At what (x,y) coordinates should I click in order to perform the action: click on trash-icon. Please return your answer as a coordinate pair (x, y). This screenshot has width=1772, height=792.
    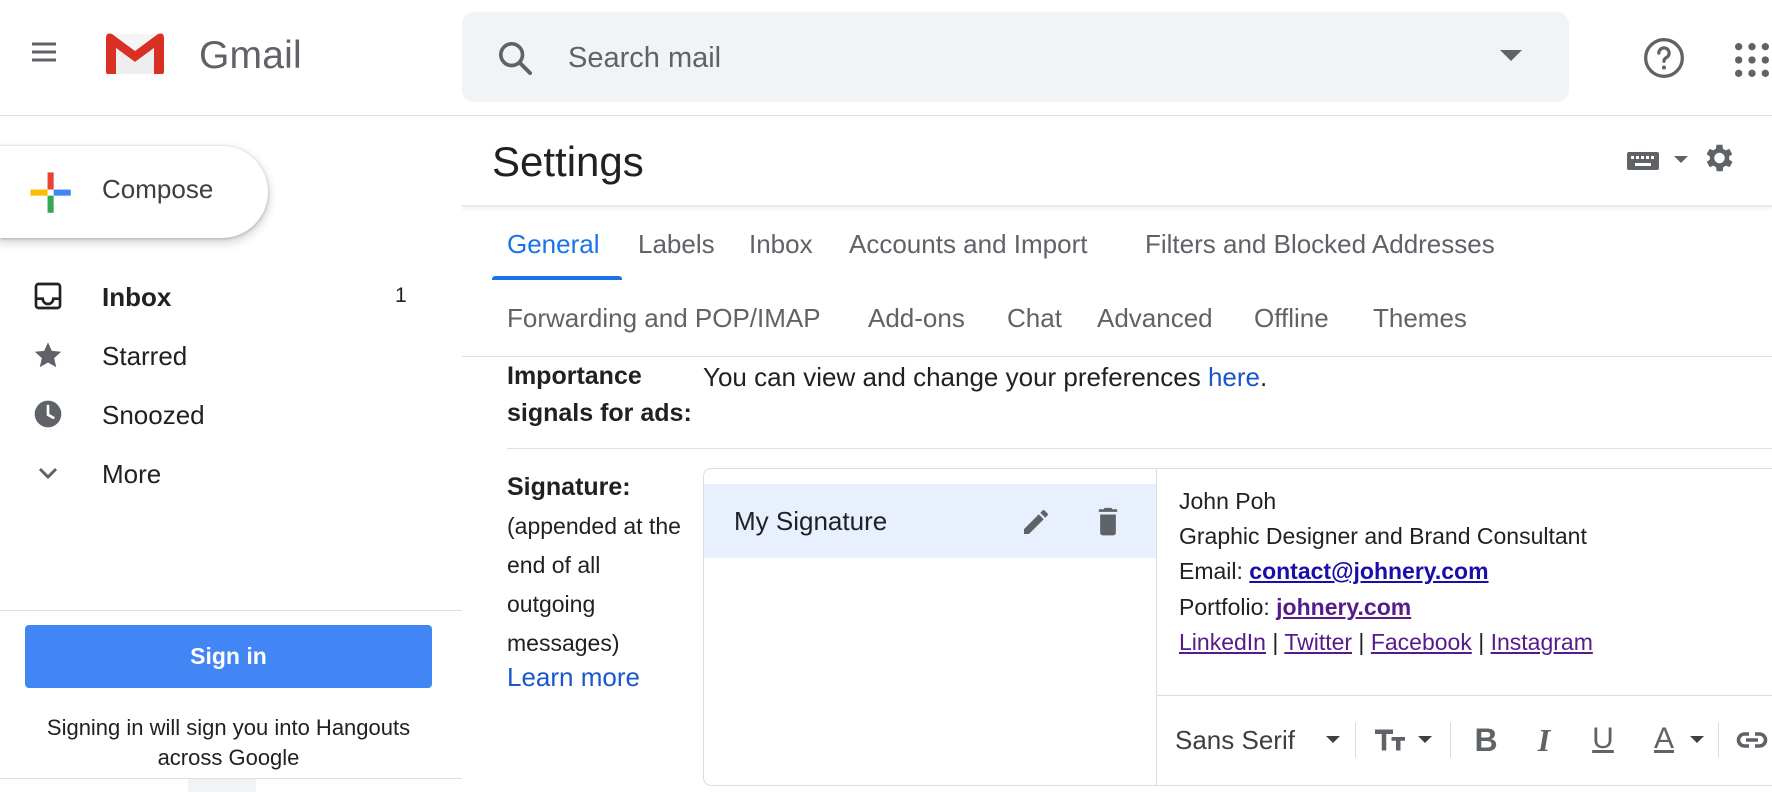
    Looking at the image, I should click on (1108, 521).